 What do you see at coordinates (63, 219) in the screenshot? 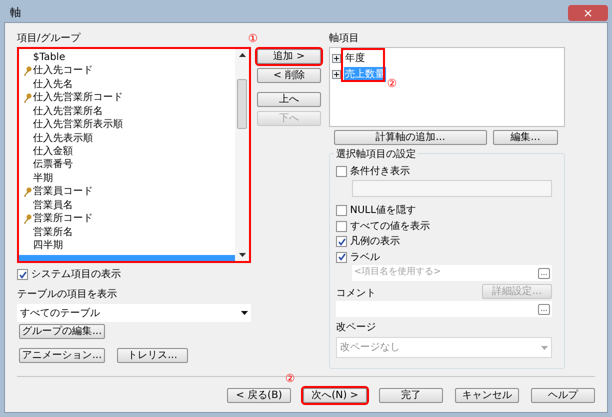
I see `list-item: 営業所コード` at bounding box center [63, 219].